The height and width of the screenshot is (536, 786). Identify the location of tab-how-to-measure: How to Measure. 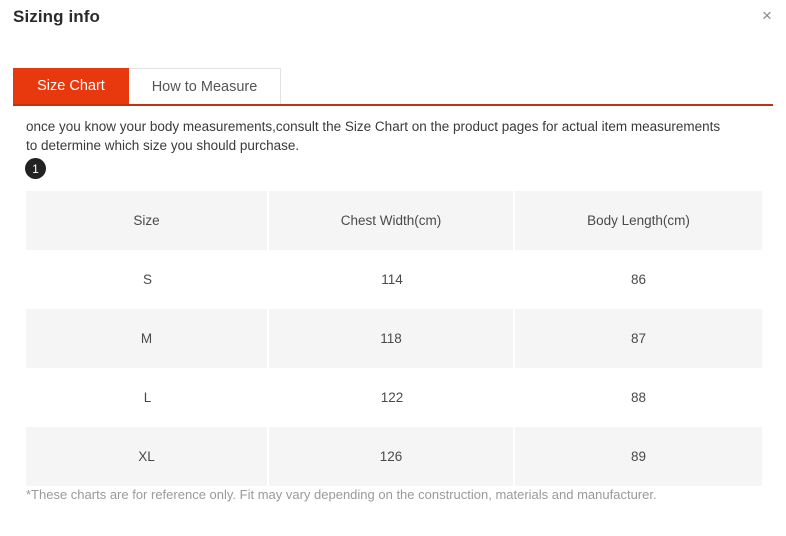
(205, 86).